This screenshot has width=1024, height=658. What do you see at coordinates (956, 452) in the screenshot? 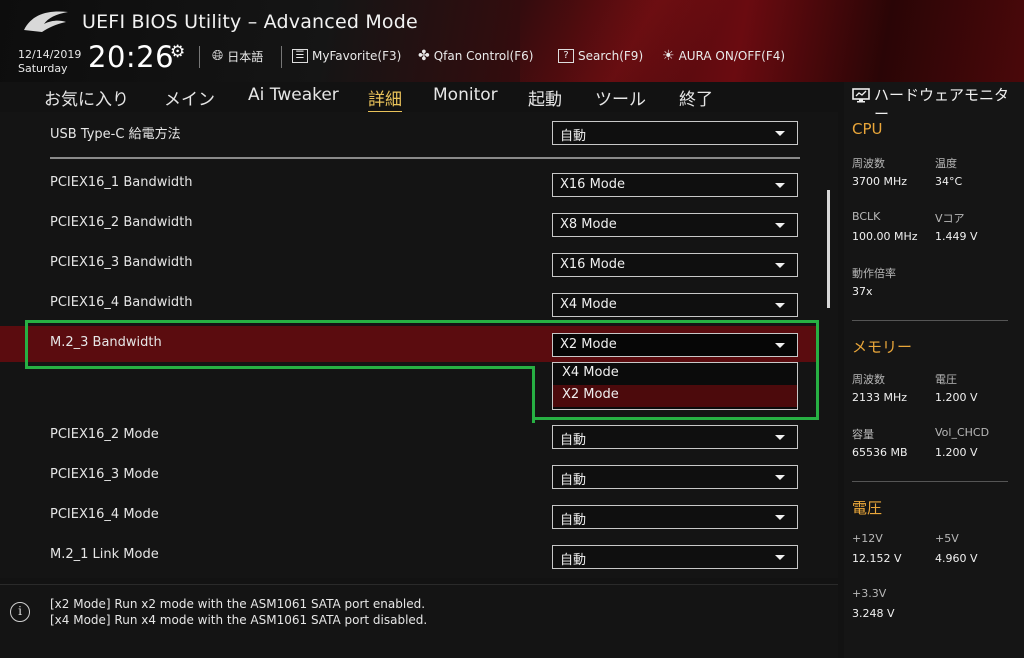
I see `mem-chcd-value: 1.200 V` at bounding box center [956, 452].